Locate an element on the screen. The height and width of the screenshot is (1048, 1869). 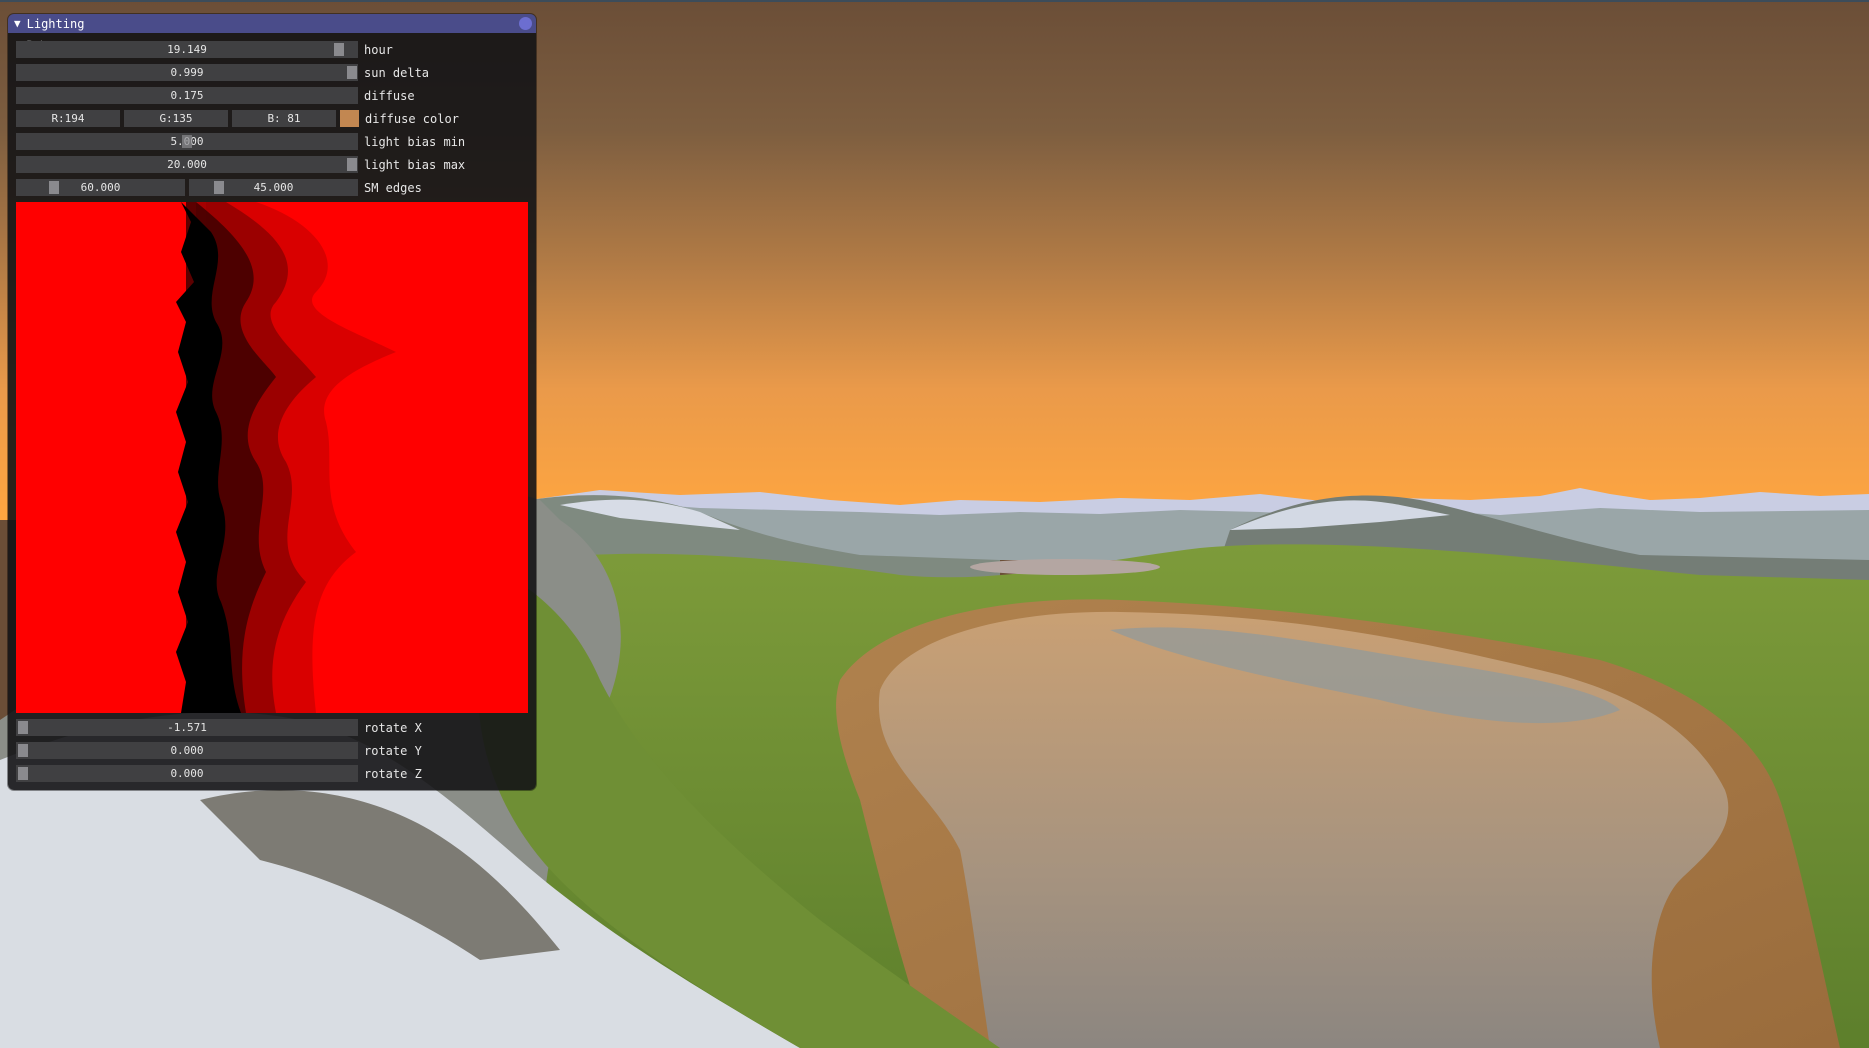
diffuse-color-r-field: R:194 is located at coordinates (68, 118).